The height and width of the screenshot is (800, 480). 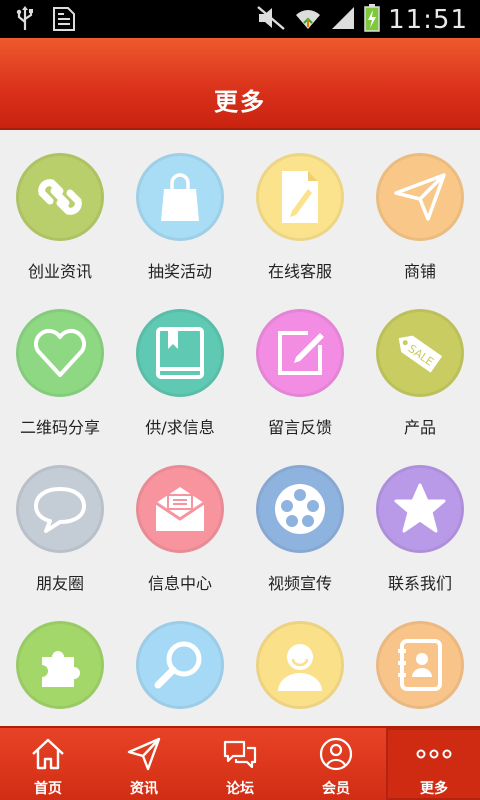 I want to click on grid-item-label: 二维码分享, so click(x=59, y=427).